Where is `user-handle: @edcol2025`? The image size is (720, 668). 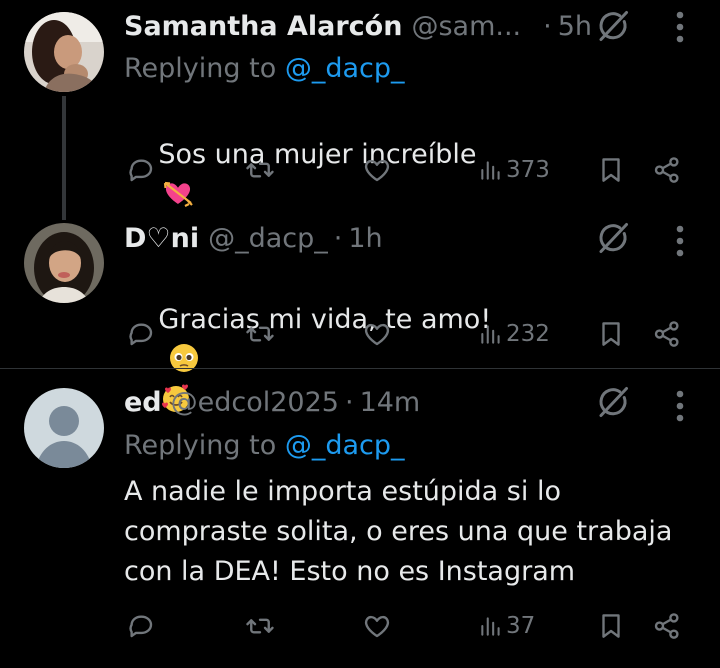
user-handle: @edcol2025 is located at coordinates (255, 402).